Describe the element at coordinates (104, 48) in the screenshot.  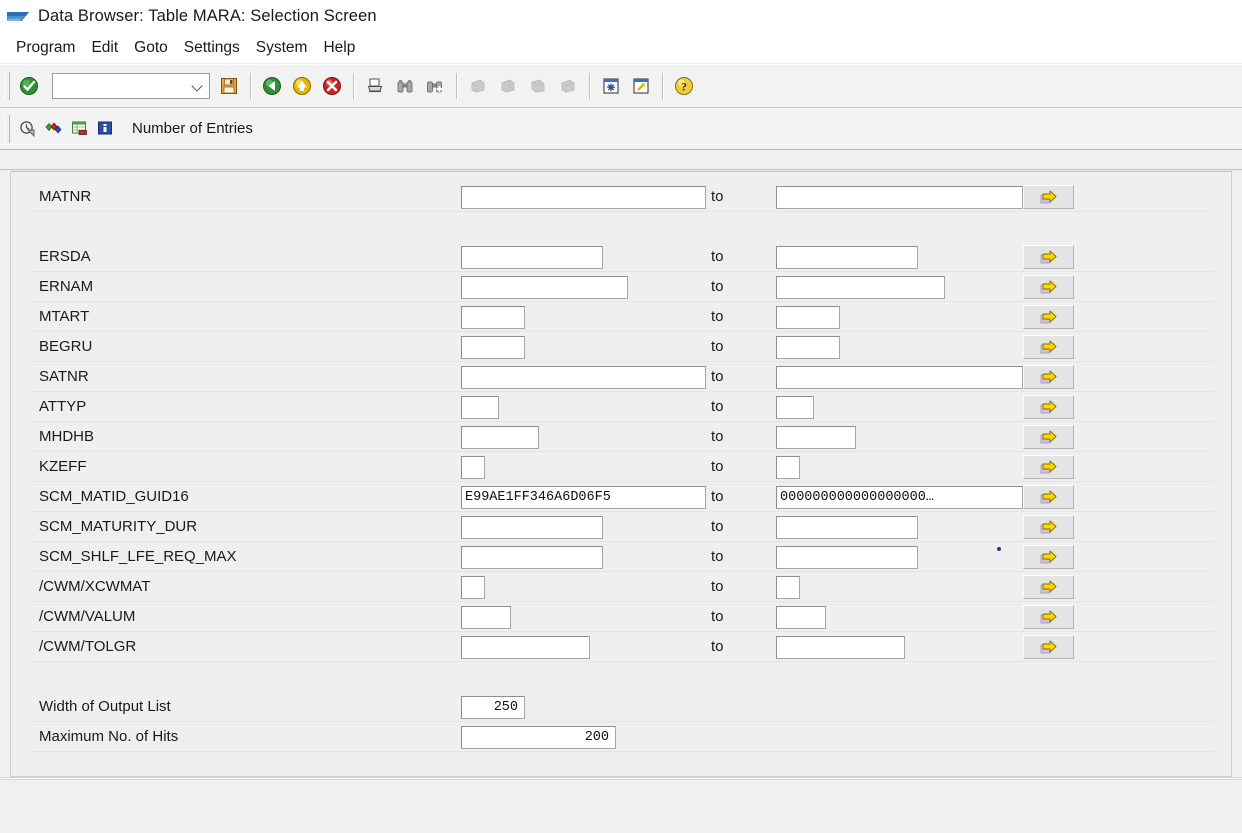
I see `menu-edit: Edit` at that location.